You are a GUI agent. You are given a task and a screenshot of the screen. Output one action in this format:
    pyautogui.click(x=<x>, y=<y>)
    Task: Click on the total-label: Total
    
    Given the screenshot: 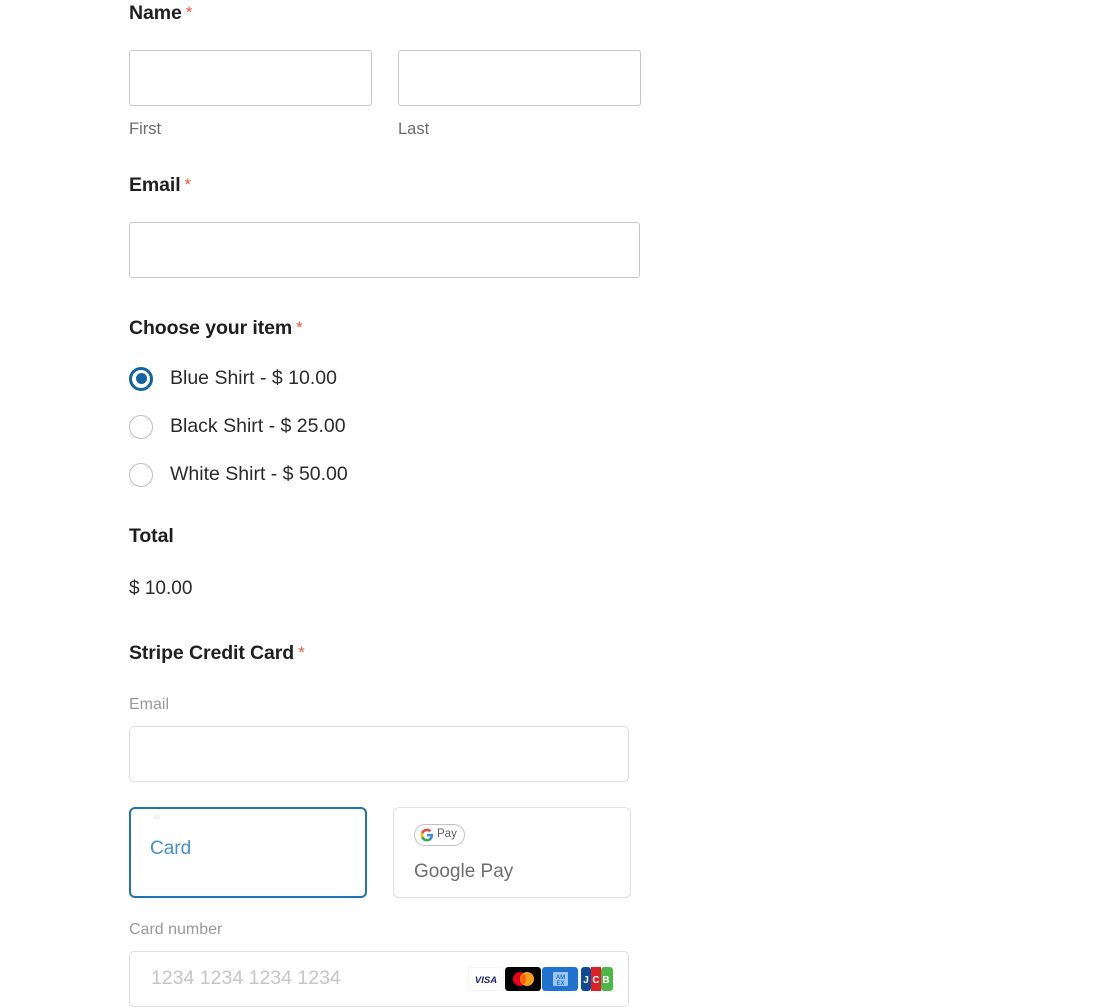 What is the action you would take?
    pyautogui.click(x=151, y=536)
    